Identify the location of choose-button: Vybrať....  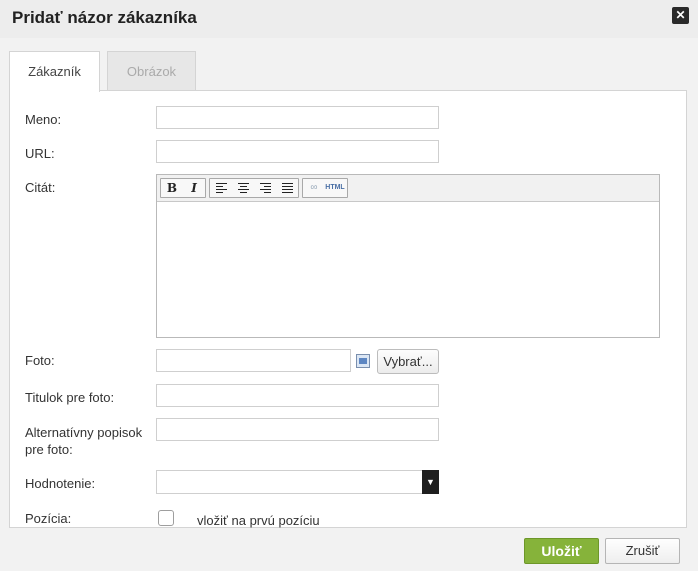
(408, 361).